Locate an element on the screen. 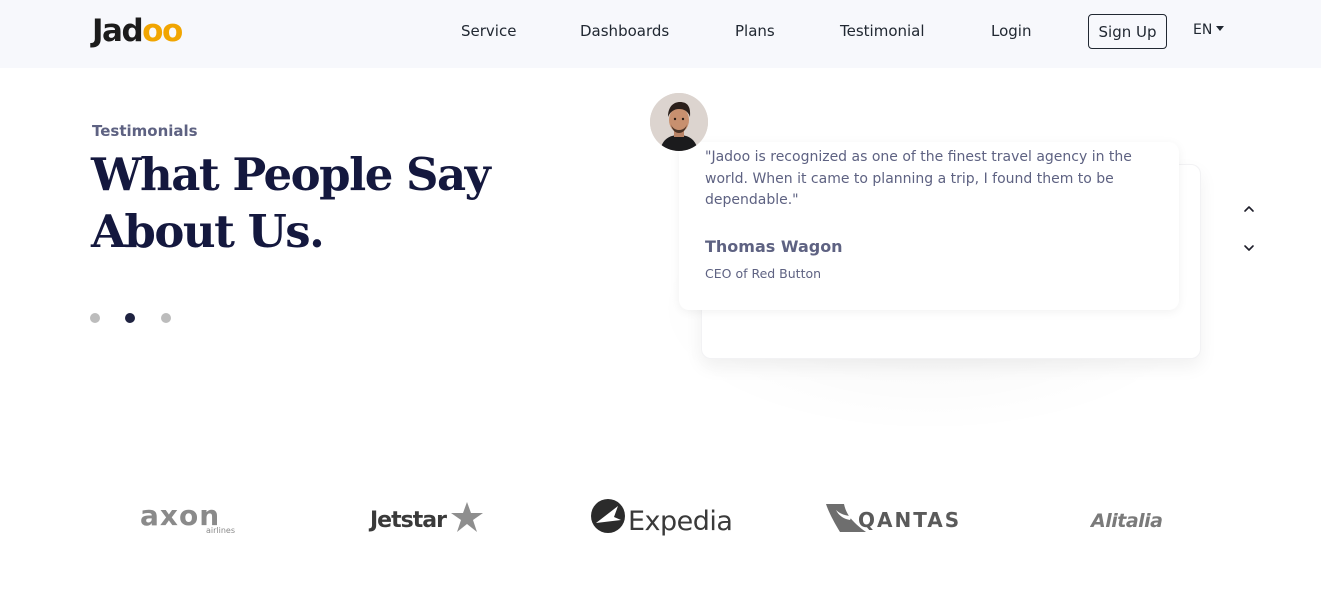  jetstar-logo: Jetstar is located at coordinates (425, 517).